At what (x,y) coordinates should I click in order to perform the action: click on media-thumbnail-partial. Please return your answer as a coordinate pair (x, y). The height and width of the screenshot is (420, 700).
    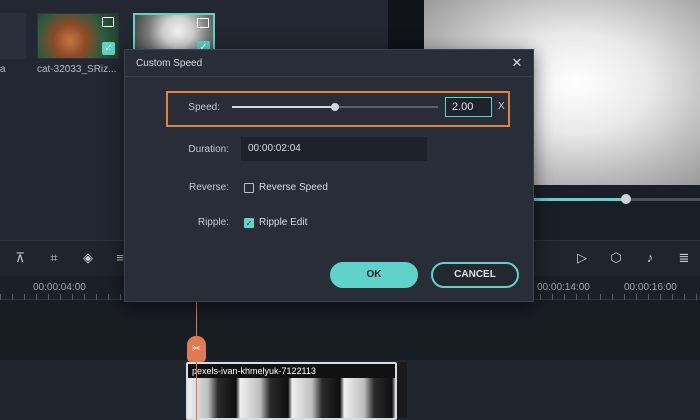
    Looking at the image, I should click on (13, 36).